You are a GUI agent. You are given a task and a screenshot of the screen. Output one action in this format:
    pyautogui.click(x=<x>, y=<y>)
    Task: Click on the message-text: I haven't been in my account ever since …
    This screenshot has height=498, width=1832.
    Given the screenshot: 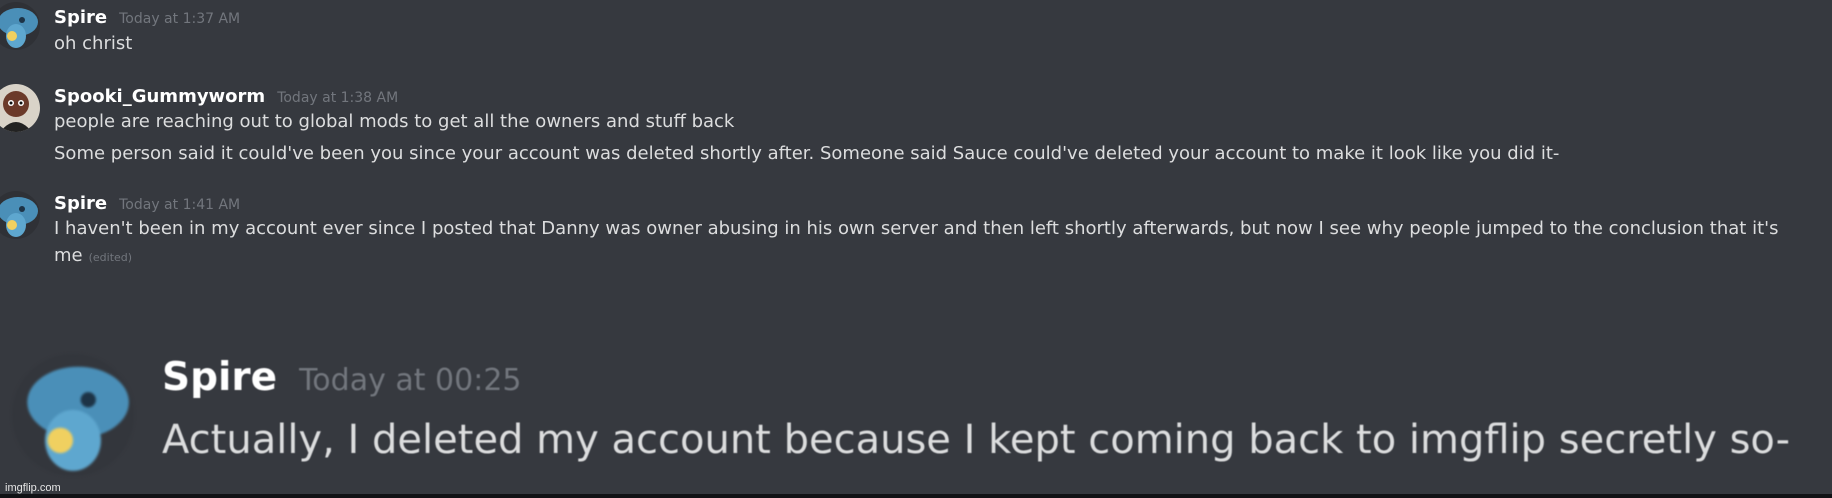 What is the action you would take?
    pyautogui.click(x=916, y=228)
    